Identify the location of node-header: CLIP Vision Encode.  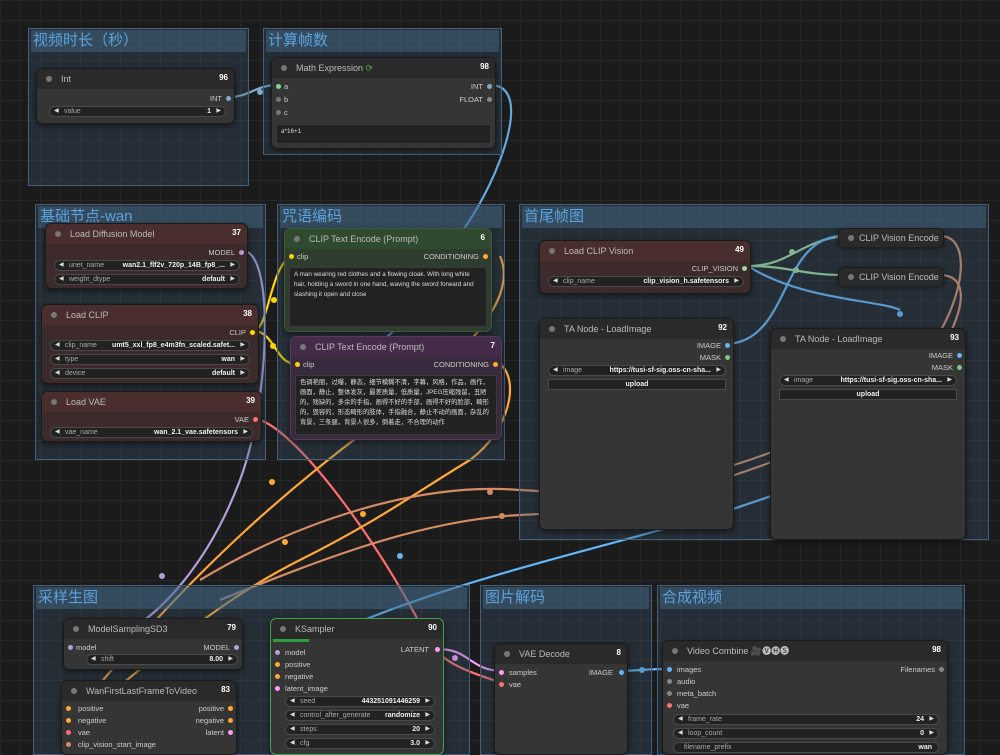
(891, 277).